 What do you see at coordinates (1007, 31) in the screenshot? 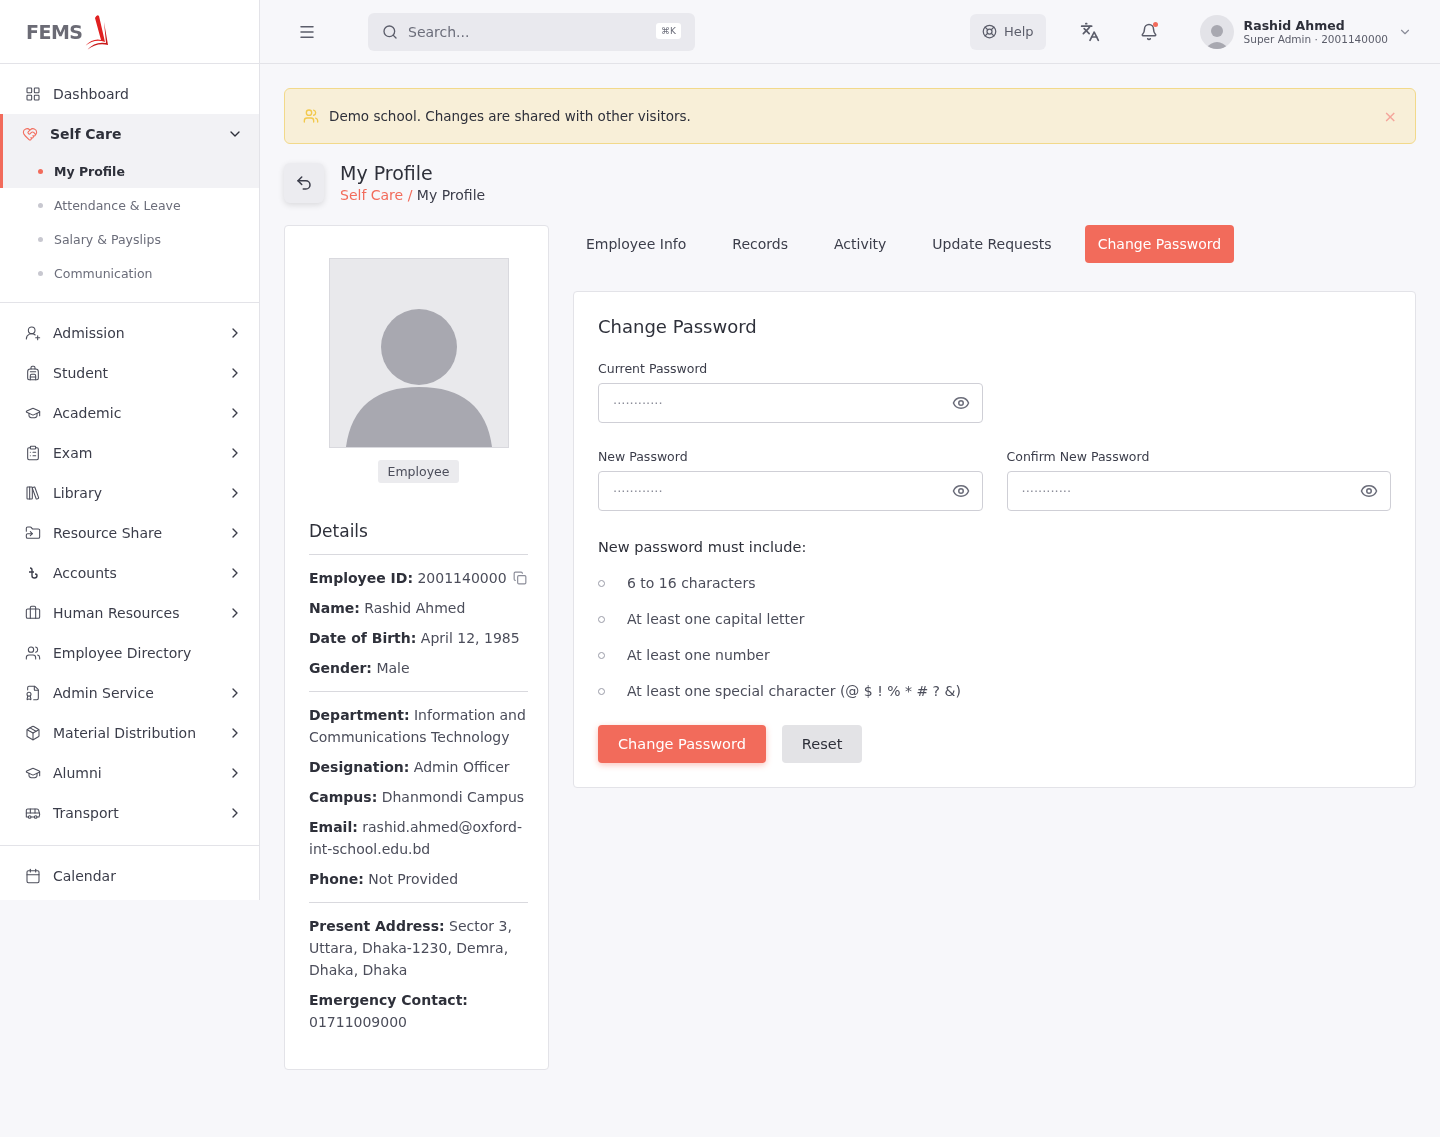
I see `help-button: Help` at bounding box center [1007, 31].